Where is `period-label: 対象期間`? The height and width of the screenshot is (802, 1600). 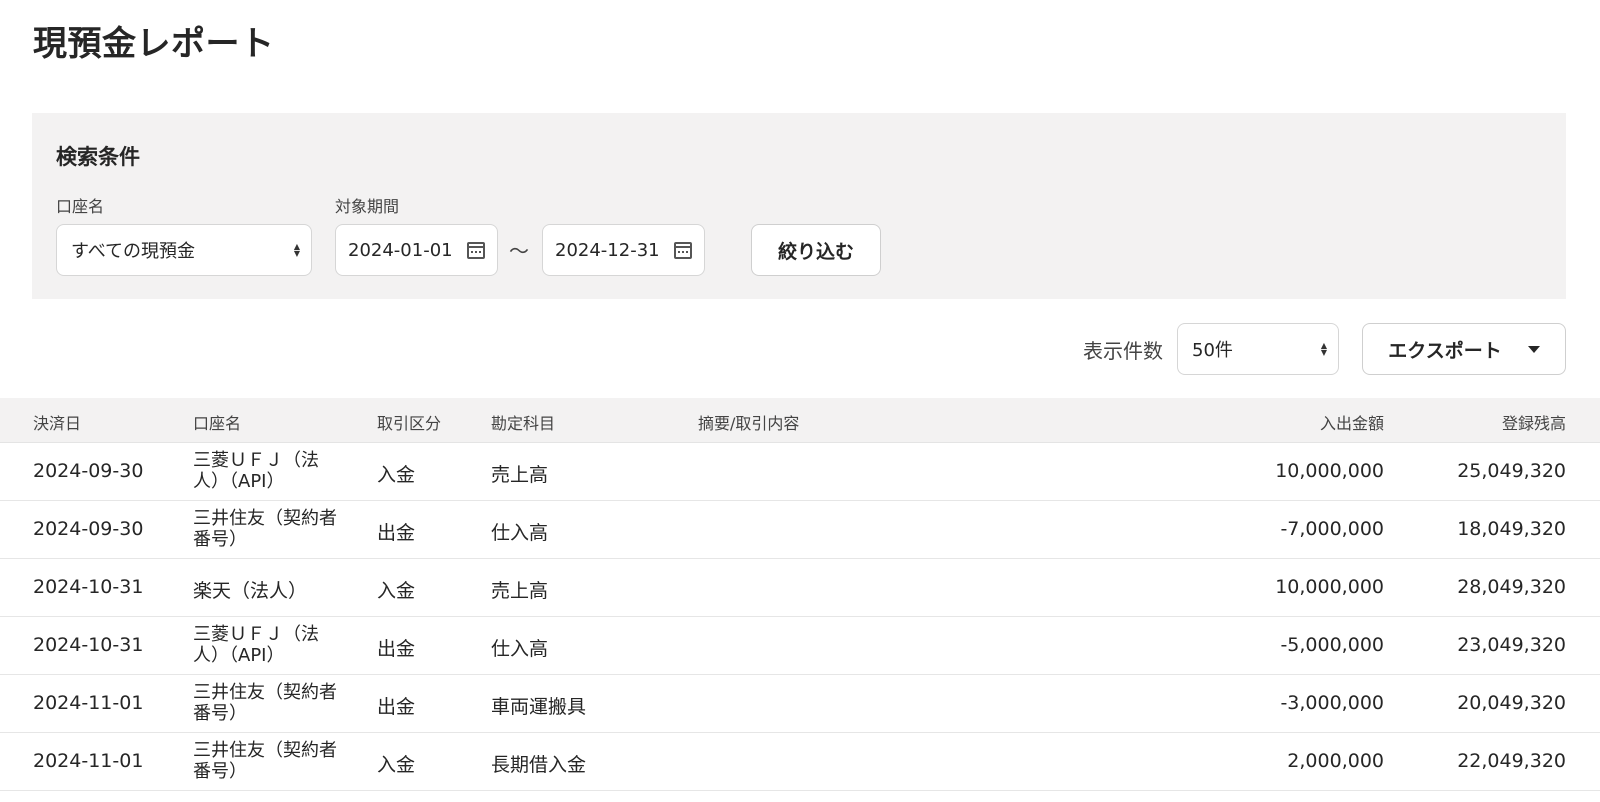
period-label: 対象期間 is located at coordinates (367, 206).